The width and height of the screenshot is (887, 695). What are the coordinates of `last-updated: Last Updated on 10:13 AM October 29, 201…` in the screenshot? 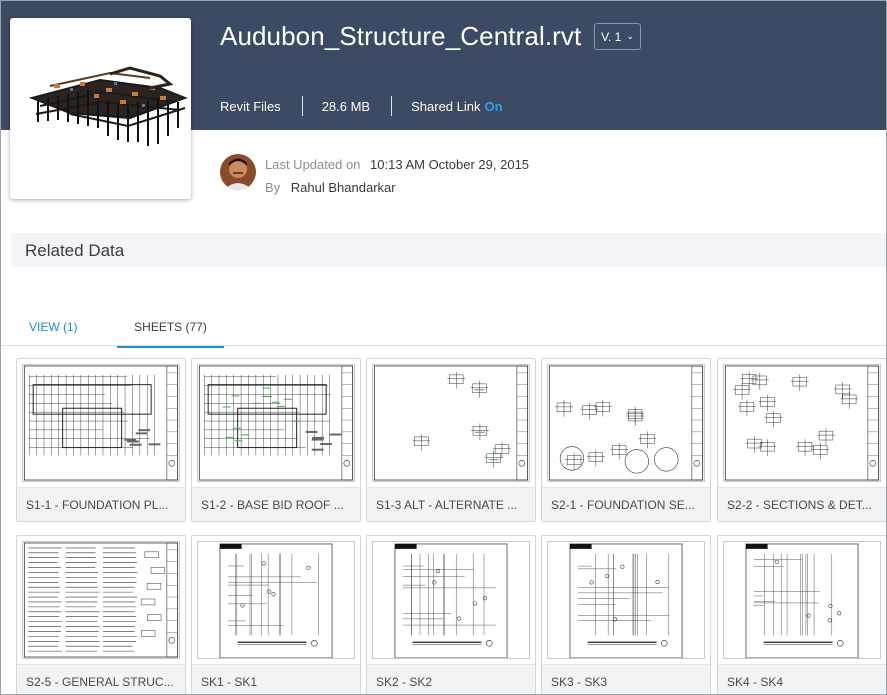 It's located at (397, 164).